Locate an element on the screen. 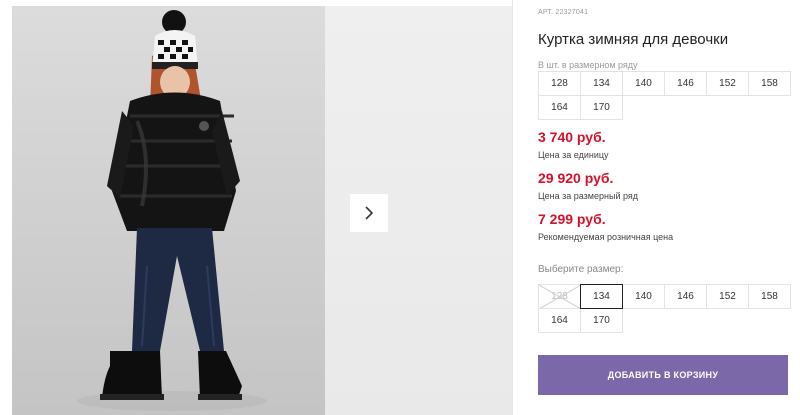 This screenshot has width=800, height=415. row-price-label: Цена за размерный ряд is located at coordinates (588, 196).